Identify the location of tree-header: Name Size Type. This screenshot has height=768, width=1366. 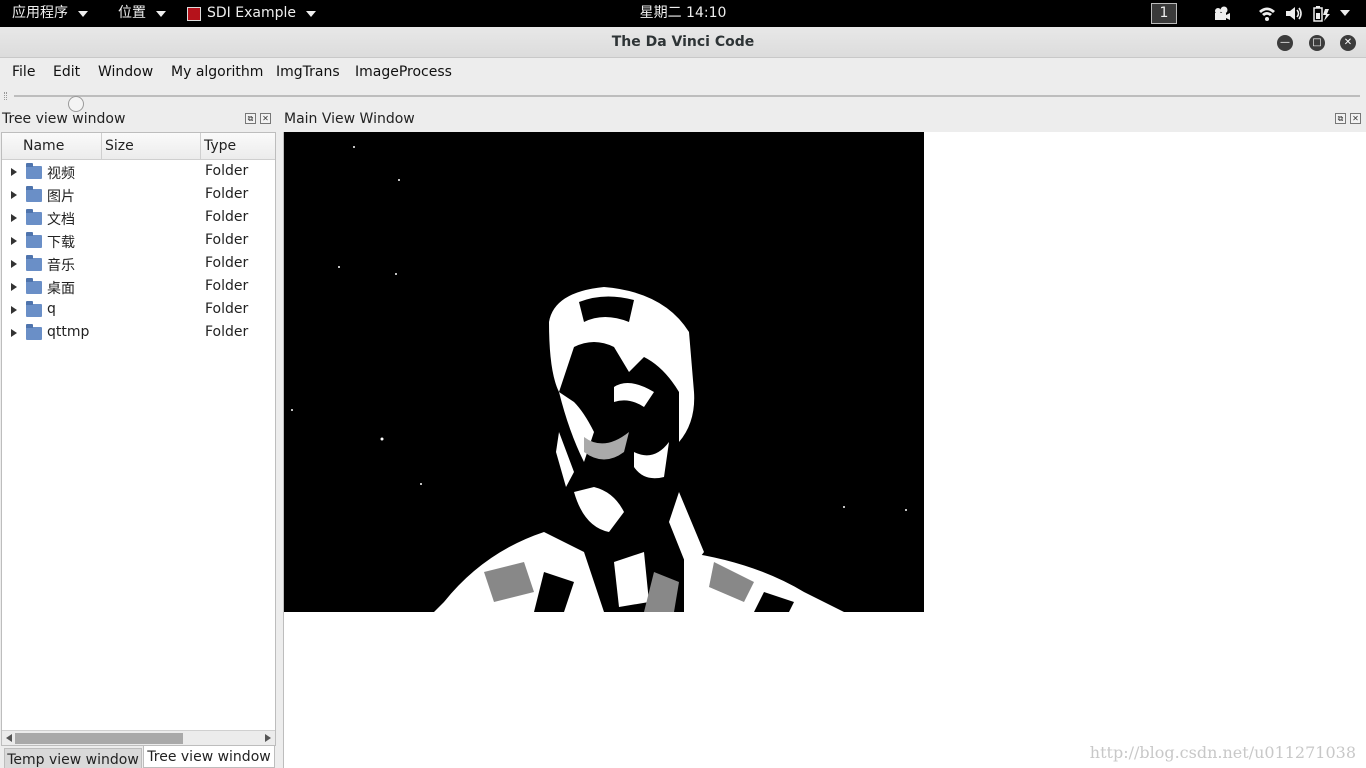
(138, 146).